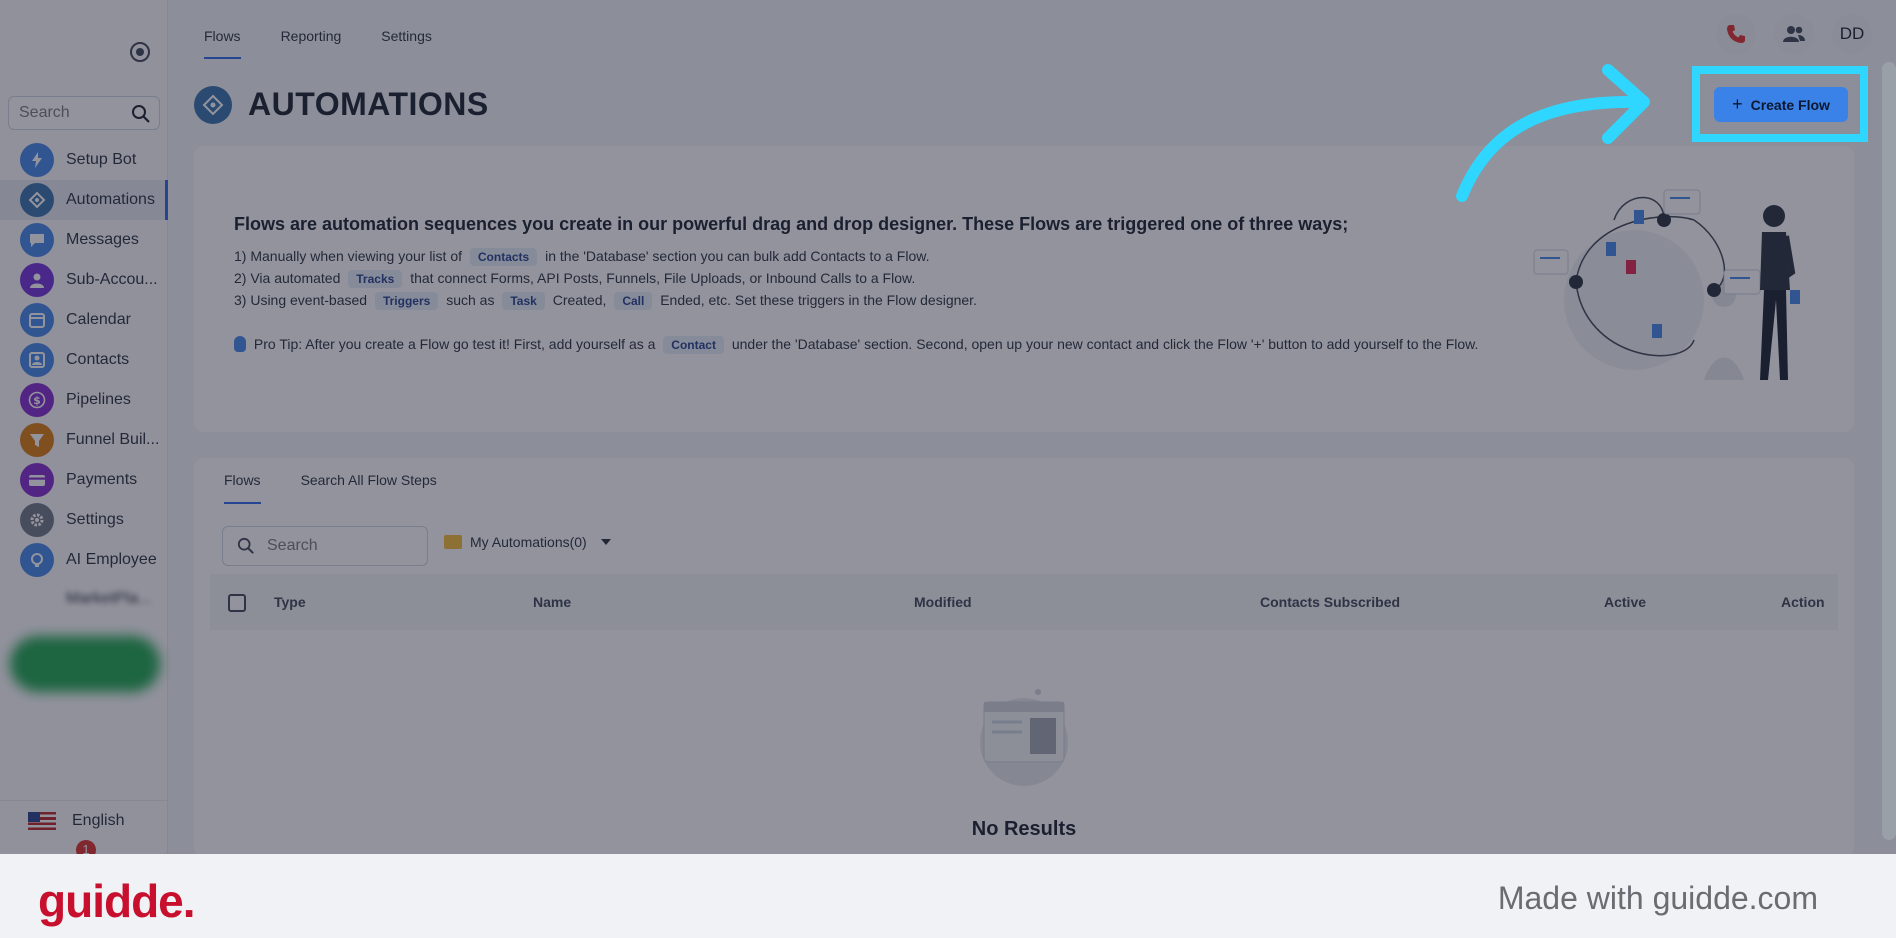 The width and height of the screenshot is (1896, 938). What do you see at coordinates (37, 440) in the screenshot?
I see `funnel-icon` at bounding box center [37, 440].